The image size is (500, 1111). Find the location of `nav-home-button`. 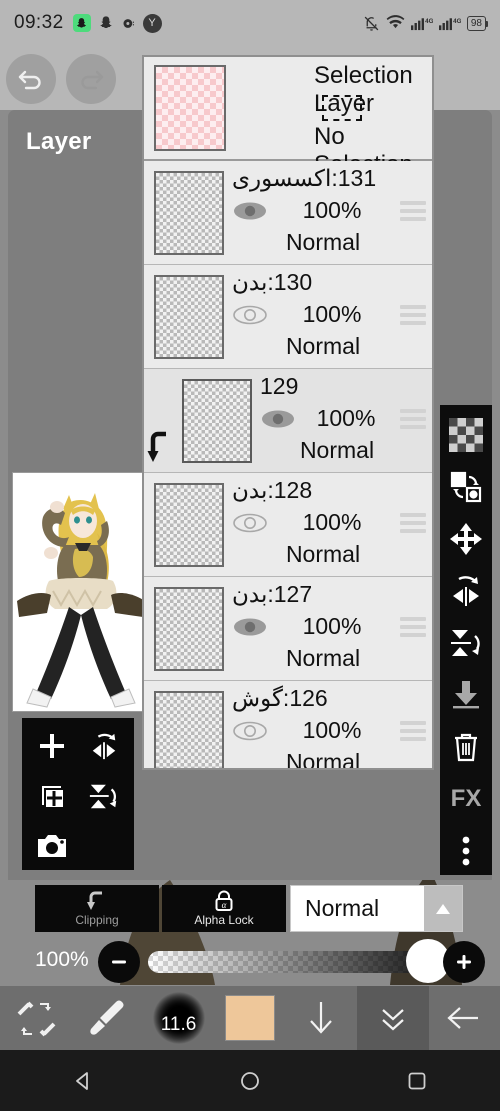

nav-home-button is located at coordinates (250, 1081).